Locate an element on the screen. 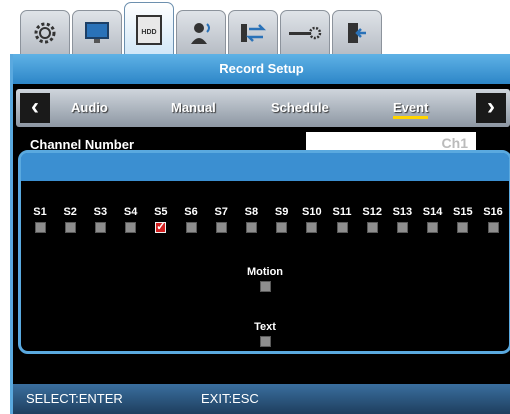 This screenshot has height=414, width=510. sensor-item: S2 is located at coordinates (70, 221).